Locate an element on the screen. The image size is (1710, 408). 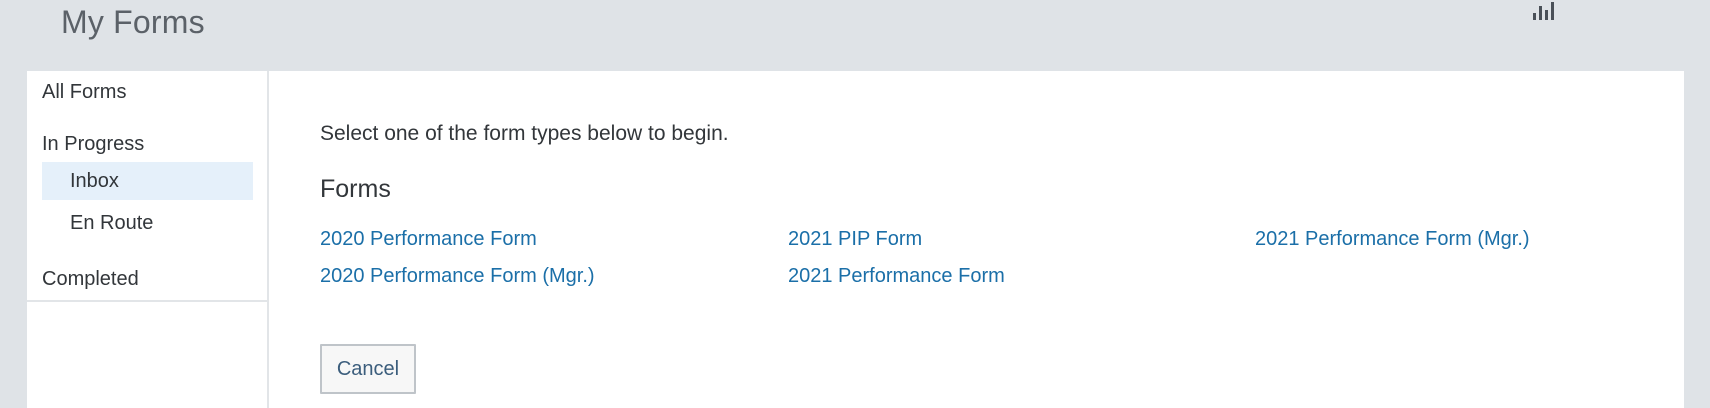
form-link: 2020 Performance Form (Mgr.) is located at coordinates (457, 276).